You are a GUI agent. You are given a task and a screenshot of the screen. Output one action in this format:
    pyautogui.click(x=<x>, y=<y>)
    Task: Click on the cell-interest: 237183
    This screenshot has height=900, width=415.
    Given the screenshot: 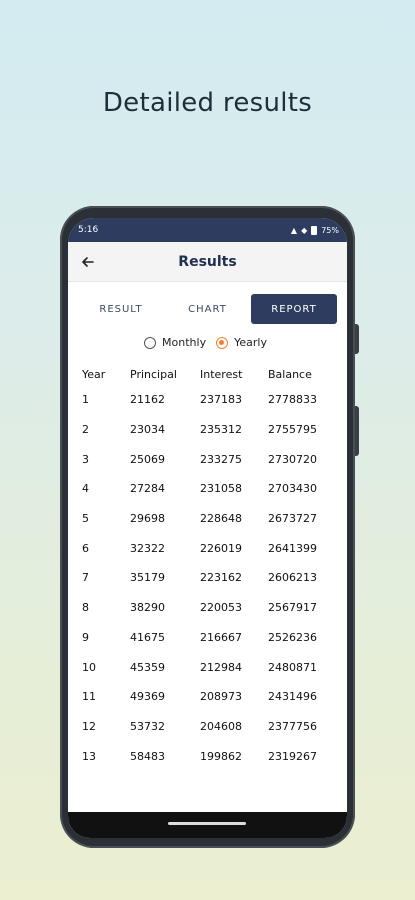 What is the action you would take?
    pyautogui.click(x=221, y=400)
    